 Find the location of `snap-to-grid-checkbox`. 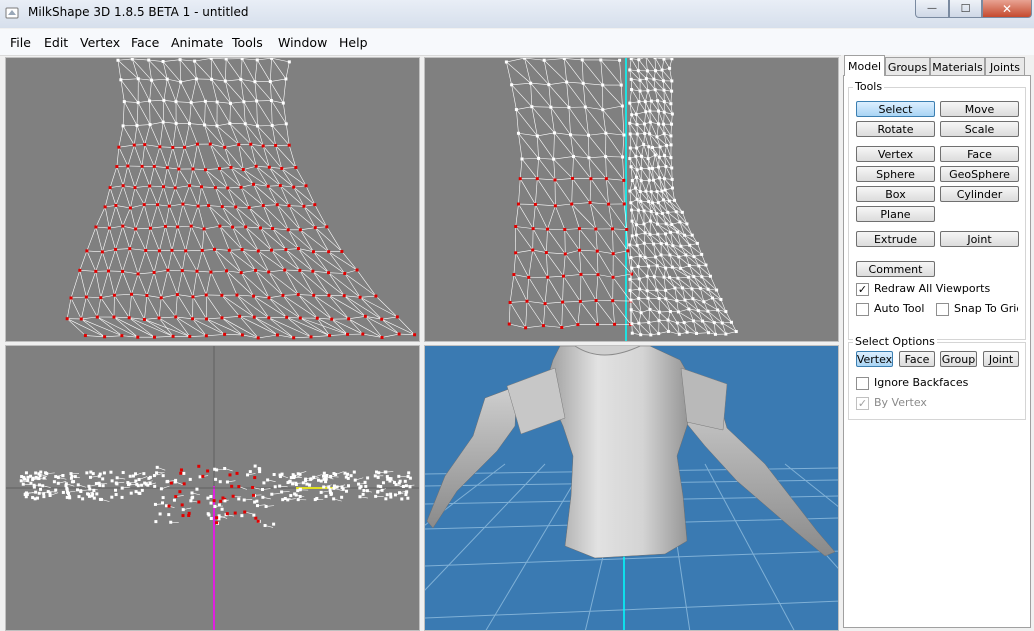

snap-to-grid-checkbox is located at coordinates (942, 309).